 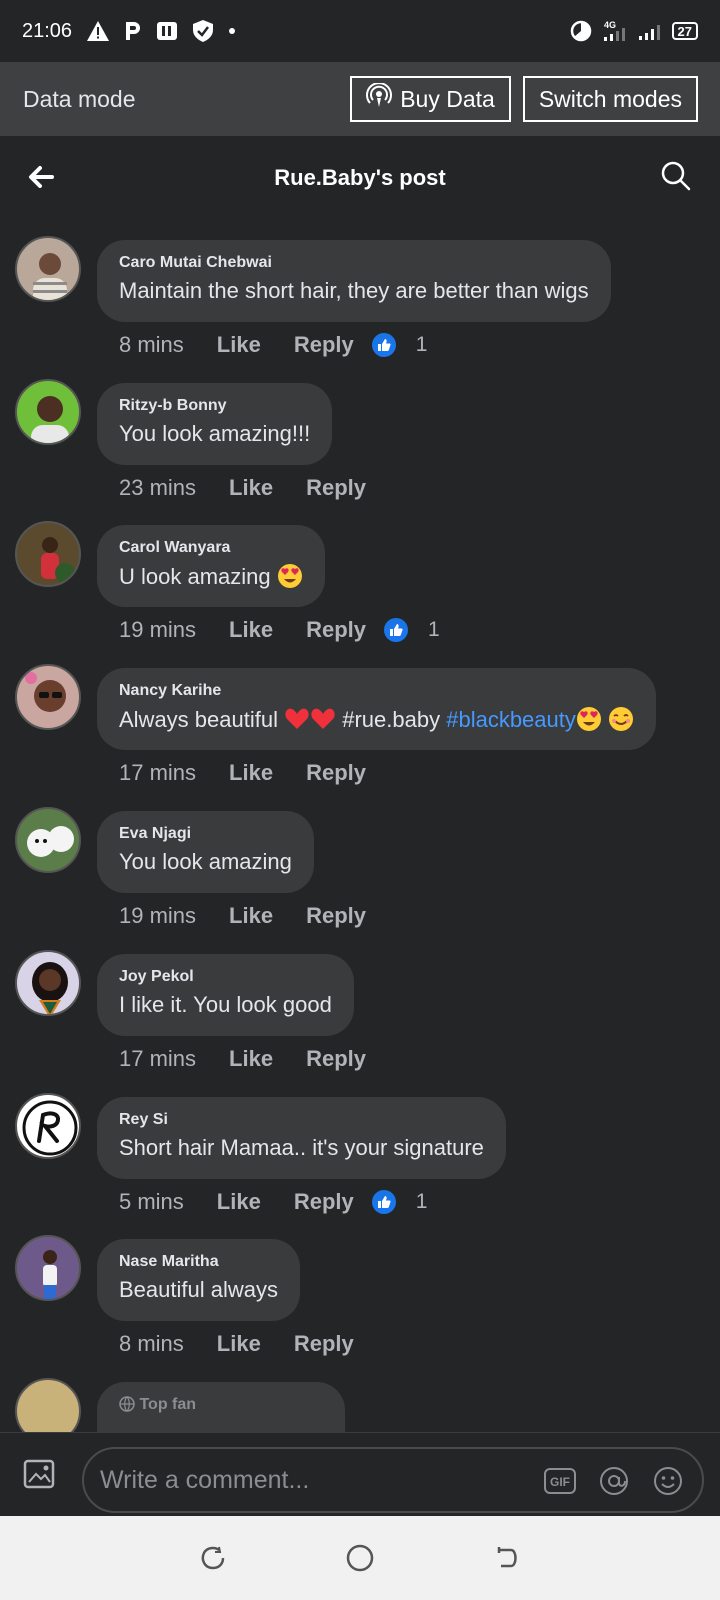 I want to click on buy-data-button: Buy Data, so click(x=430, y=99).